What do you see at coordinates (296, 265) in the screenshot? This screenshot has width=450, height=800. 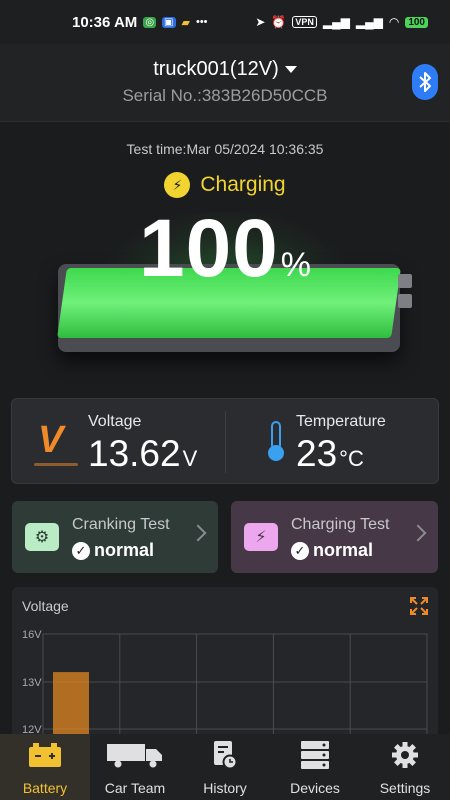 I see `percent-sign: %` at bounding box center [296, 265].